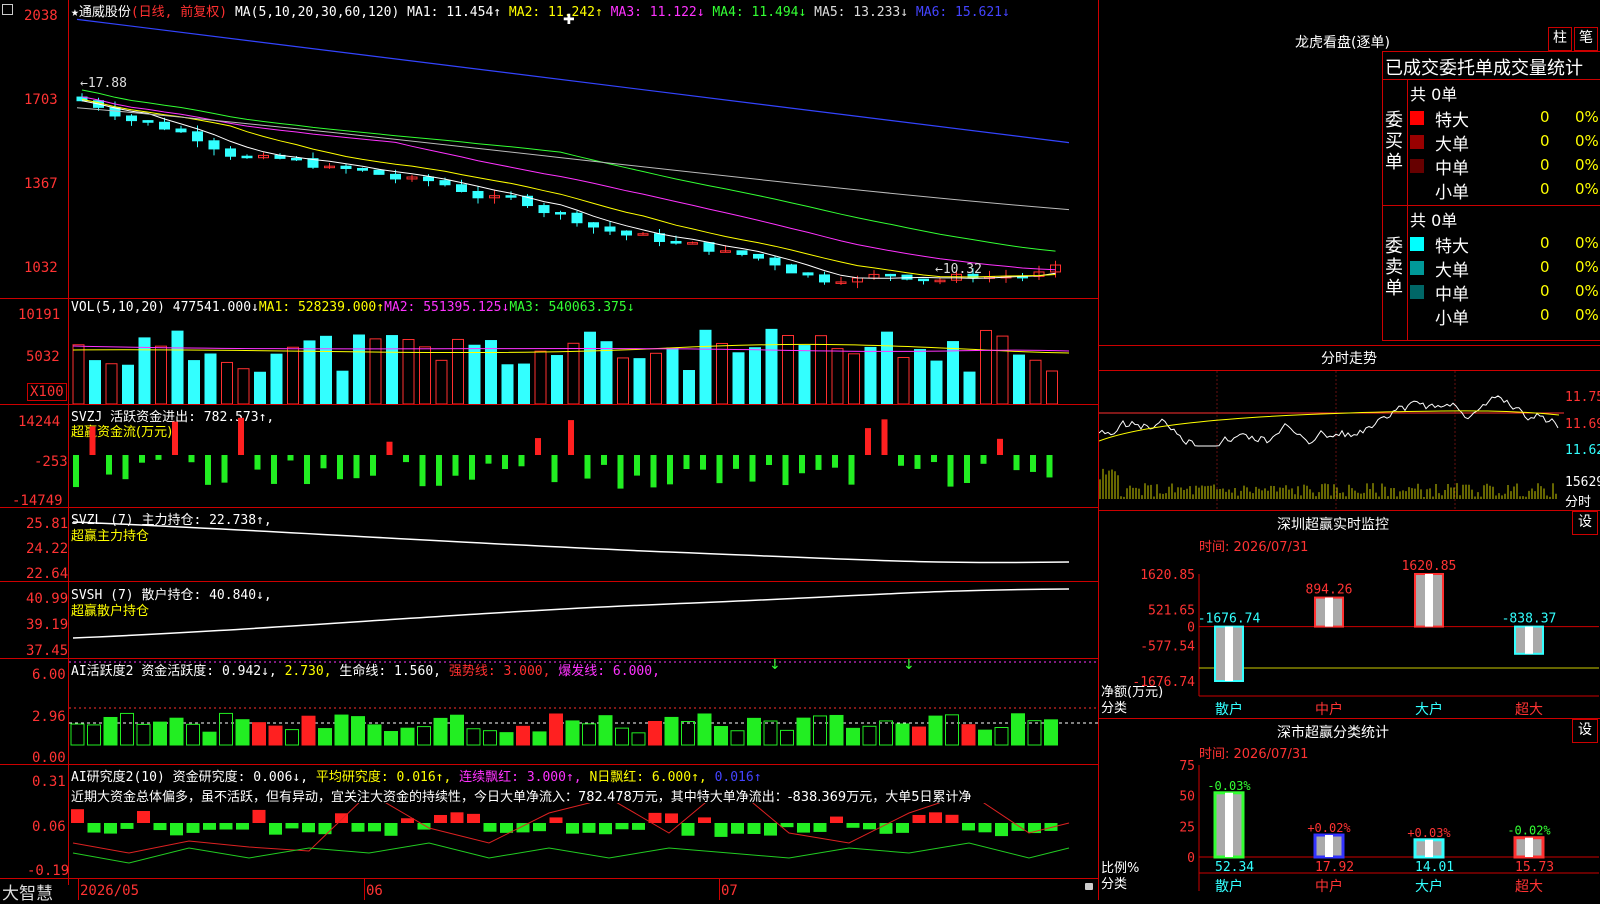 The image size is (1600, 904). I want to click on bar-mode-button: 柱, so click(1560, 39).